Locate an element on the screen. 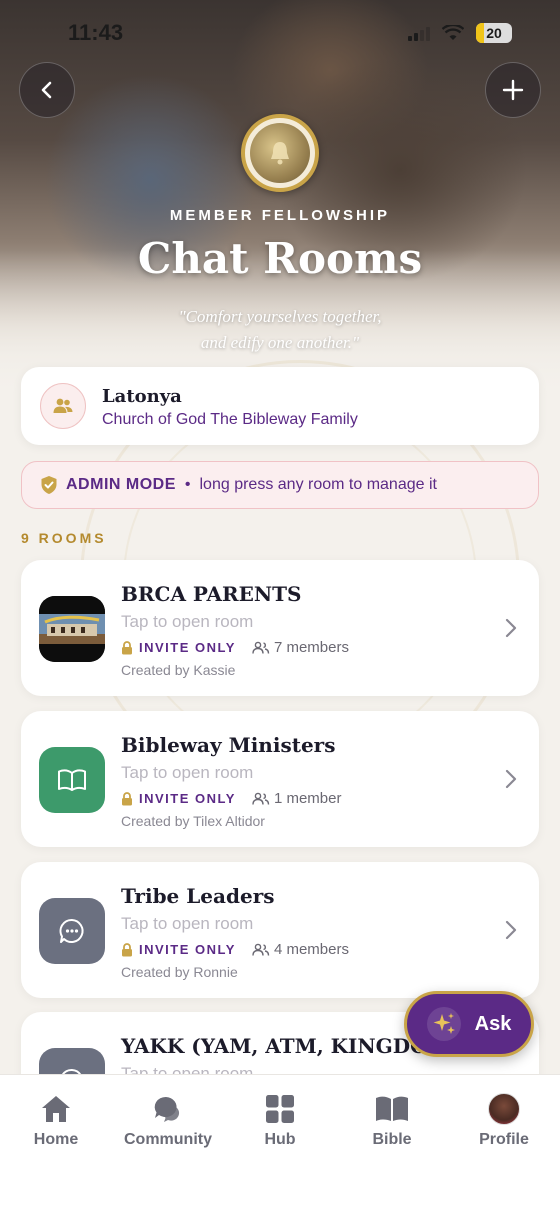 This screenshot has width=560, height=1212. tab-profile: Profile is located at coordinates (504, 1121).